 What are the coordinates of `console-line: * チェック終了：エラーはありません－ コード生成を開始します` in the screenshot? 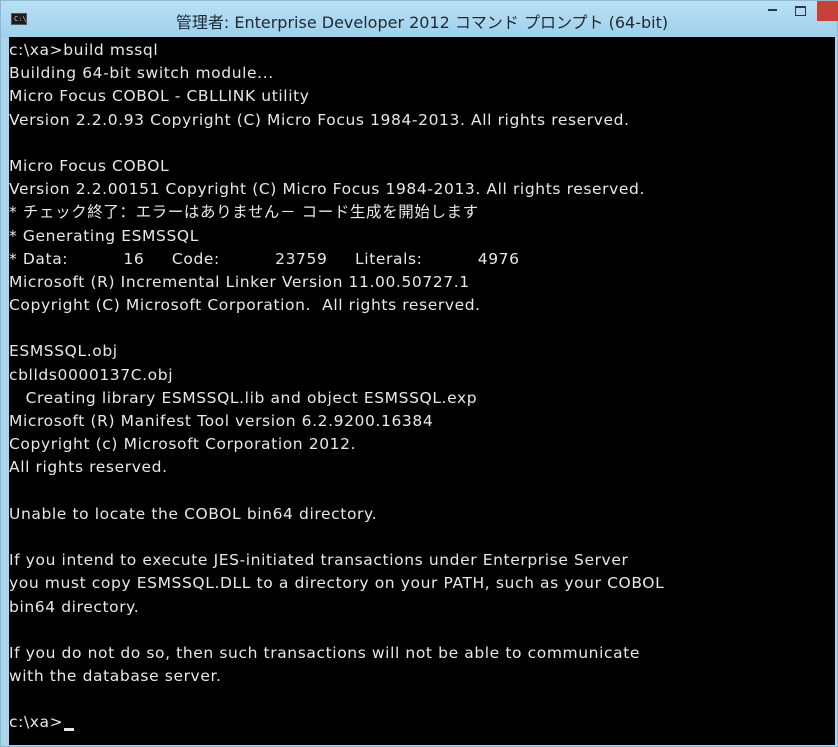 It's located at (244, 212).